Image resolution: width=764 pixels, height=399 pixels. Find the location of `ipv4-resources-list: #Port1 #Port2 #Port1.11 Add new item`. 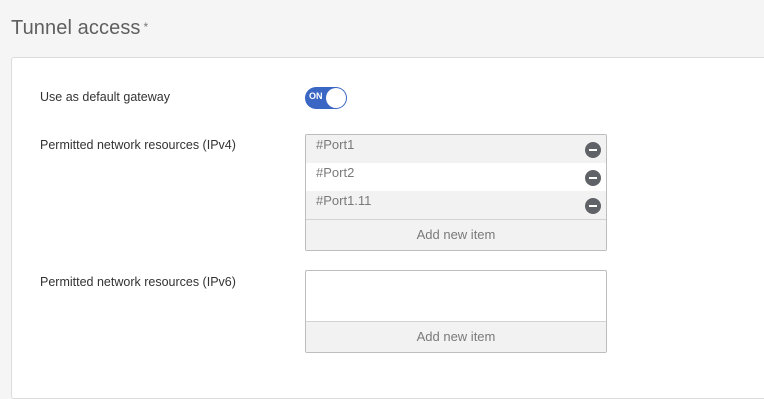

ipv4-resources-list: #Port1 #Port2 #Port1.11 Add new item is located at coordinates (456, 192).